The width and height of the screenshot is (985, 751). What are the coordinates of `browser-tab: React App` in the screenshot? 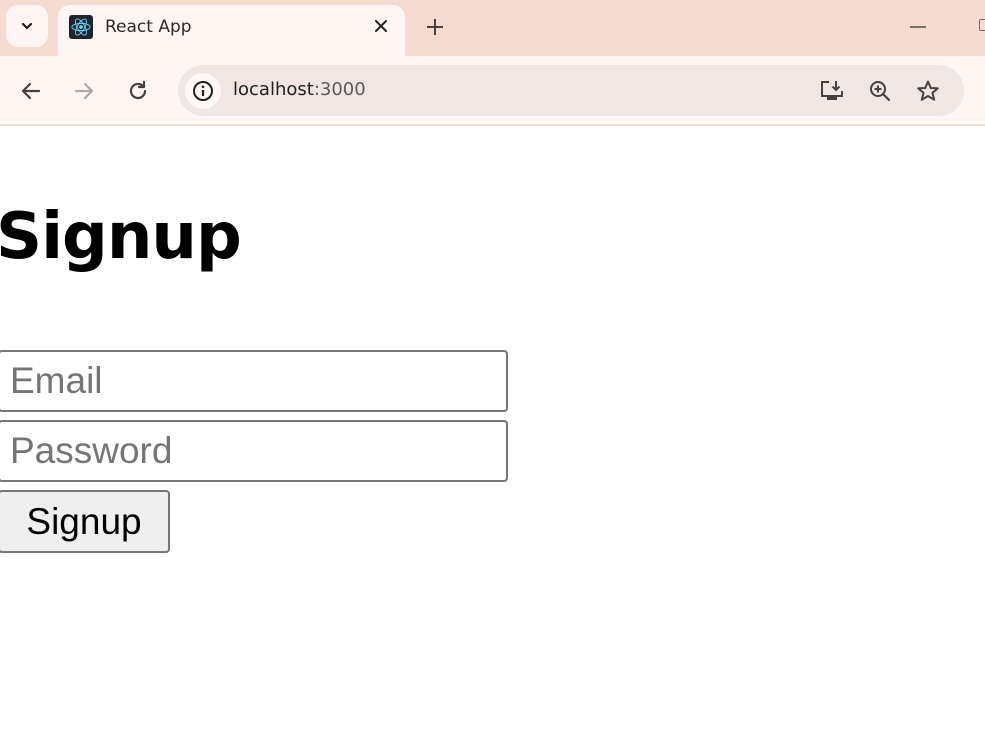 It's located at (231, 30).